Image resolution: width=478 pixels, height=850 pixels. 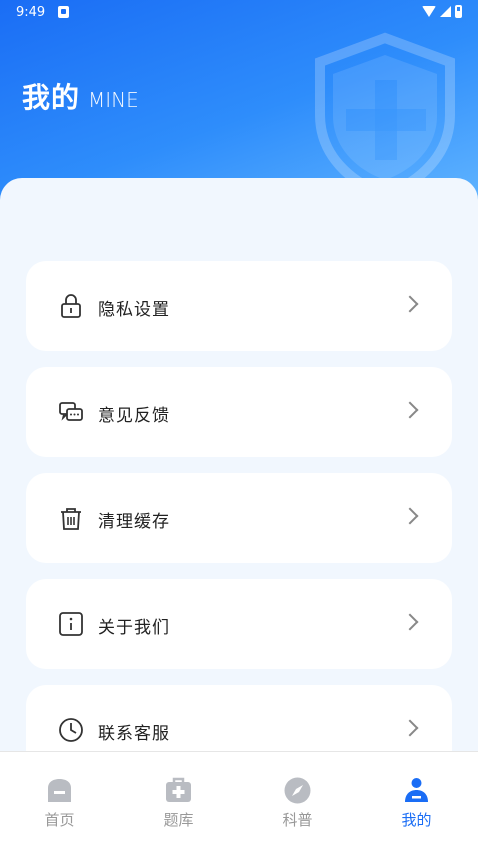 I want to click on menu-item-label: 意见反馈, so click(x=134, y=416).